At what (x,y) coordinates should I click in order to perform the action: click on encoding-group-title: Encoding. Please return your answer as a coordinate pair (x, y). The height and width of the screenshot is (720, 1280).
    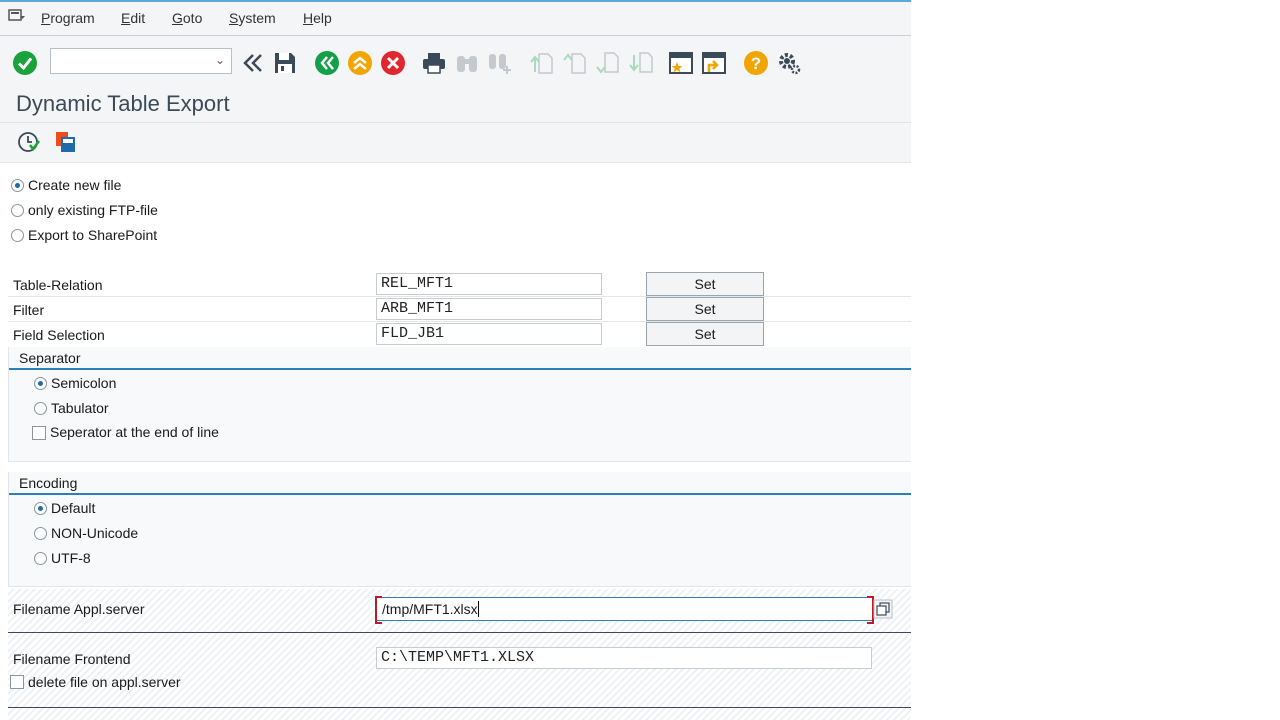
    Looking at the image, I should click on (48, 483).